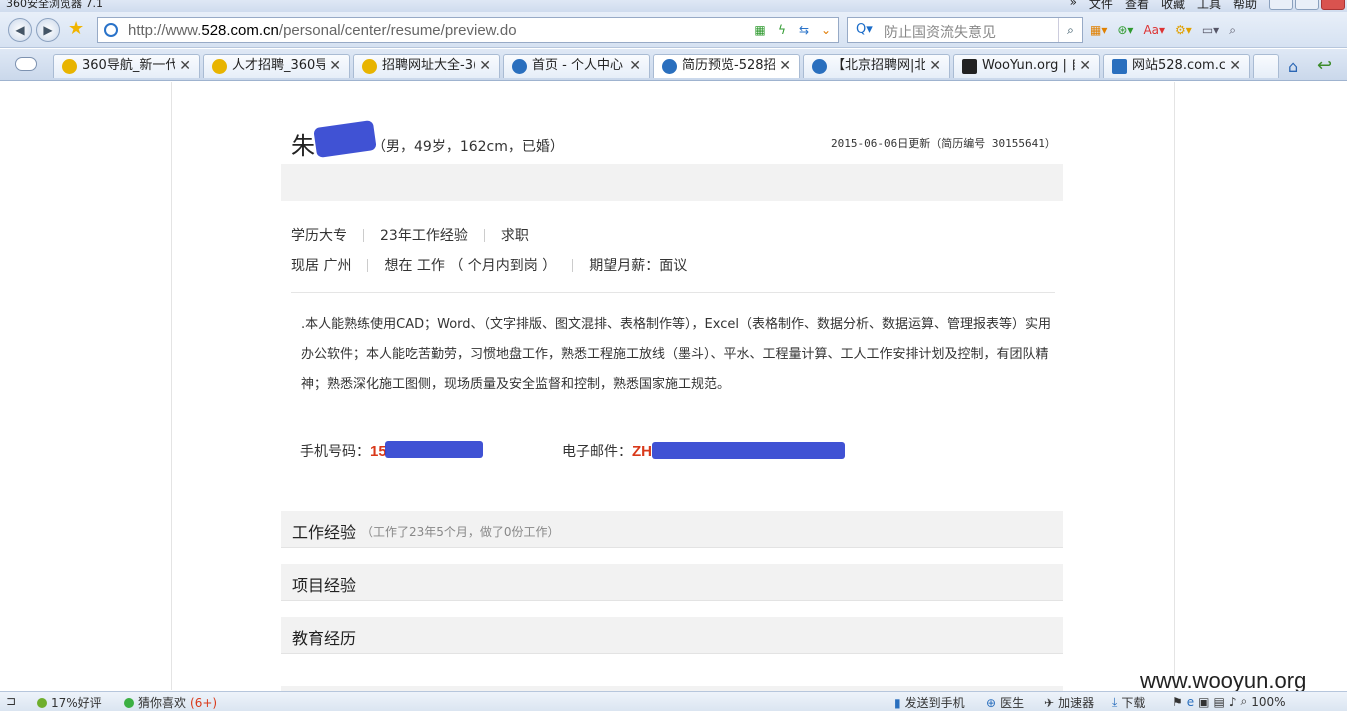 Image resolution: width=1347 pixels, height=711 pixels. I want to click on ie-icon: e, so click(1190, 702).